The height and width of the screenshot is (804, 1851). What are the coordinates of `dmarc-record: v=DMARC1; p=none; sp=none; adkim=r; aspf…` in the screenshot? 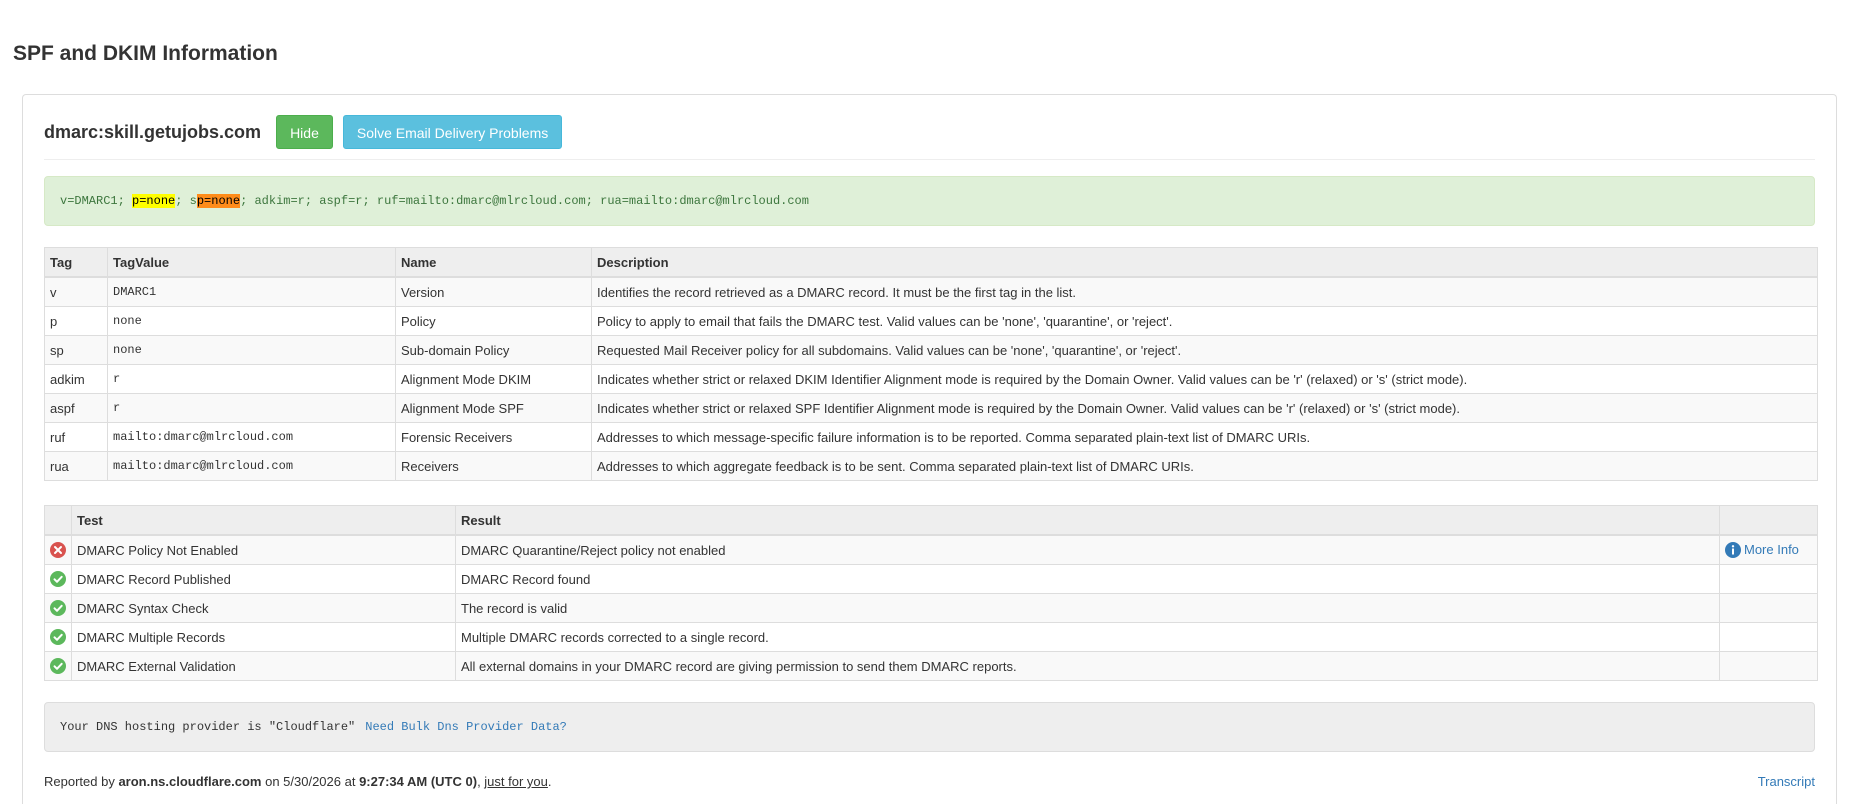 It's located at (929, 201).